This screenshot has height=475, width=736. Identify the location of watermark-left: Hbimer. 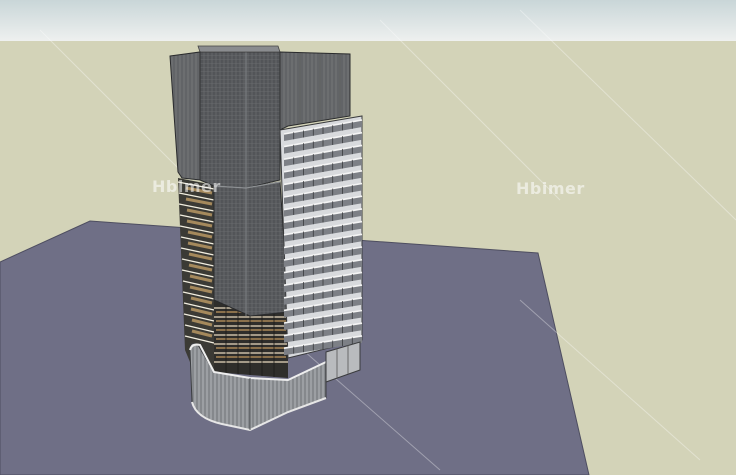
(186, 186).